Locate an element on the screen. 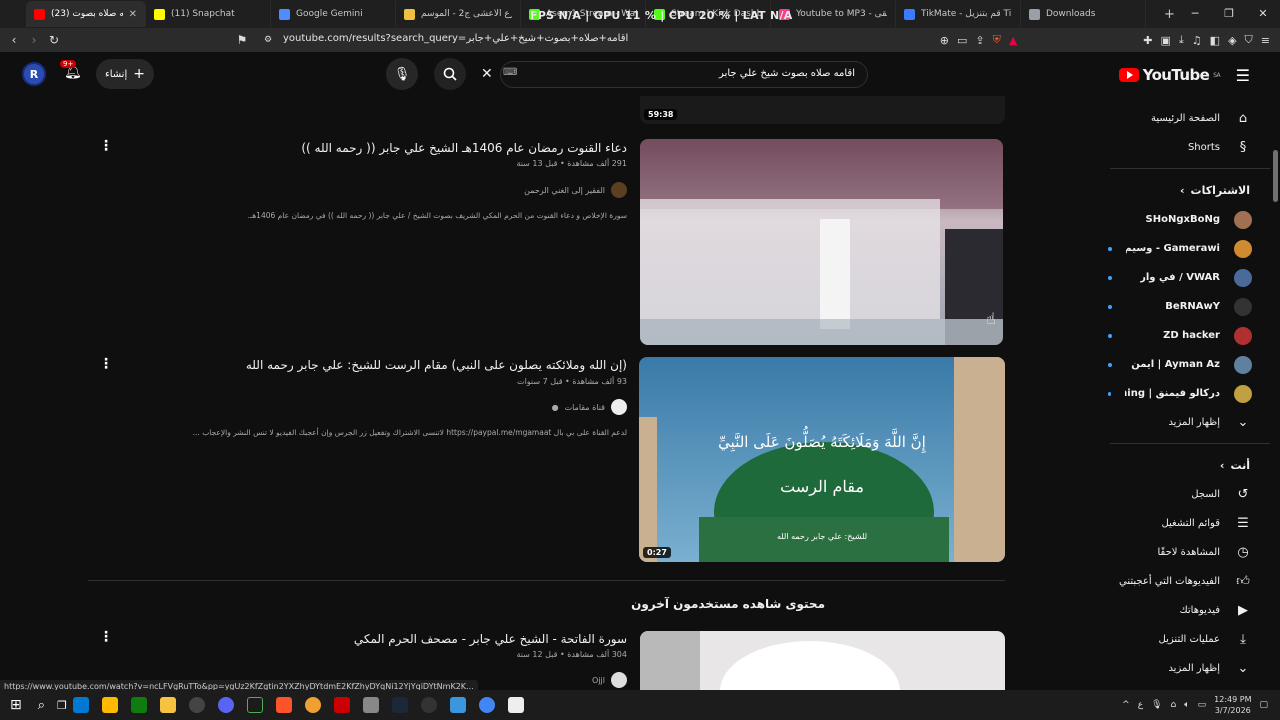 This screenshot has height=720, width=1280. settings-icon is located at coordinates (197, 705).